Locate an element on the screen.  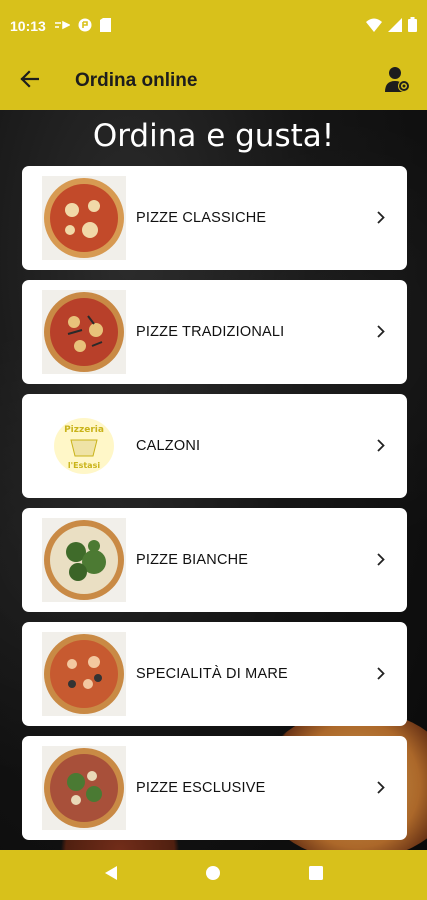
category-card-calzoni: Pizzeria l'Estasi CALZONI is located at coordinates (214, 446).